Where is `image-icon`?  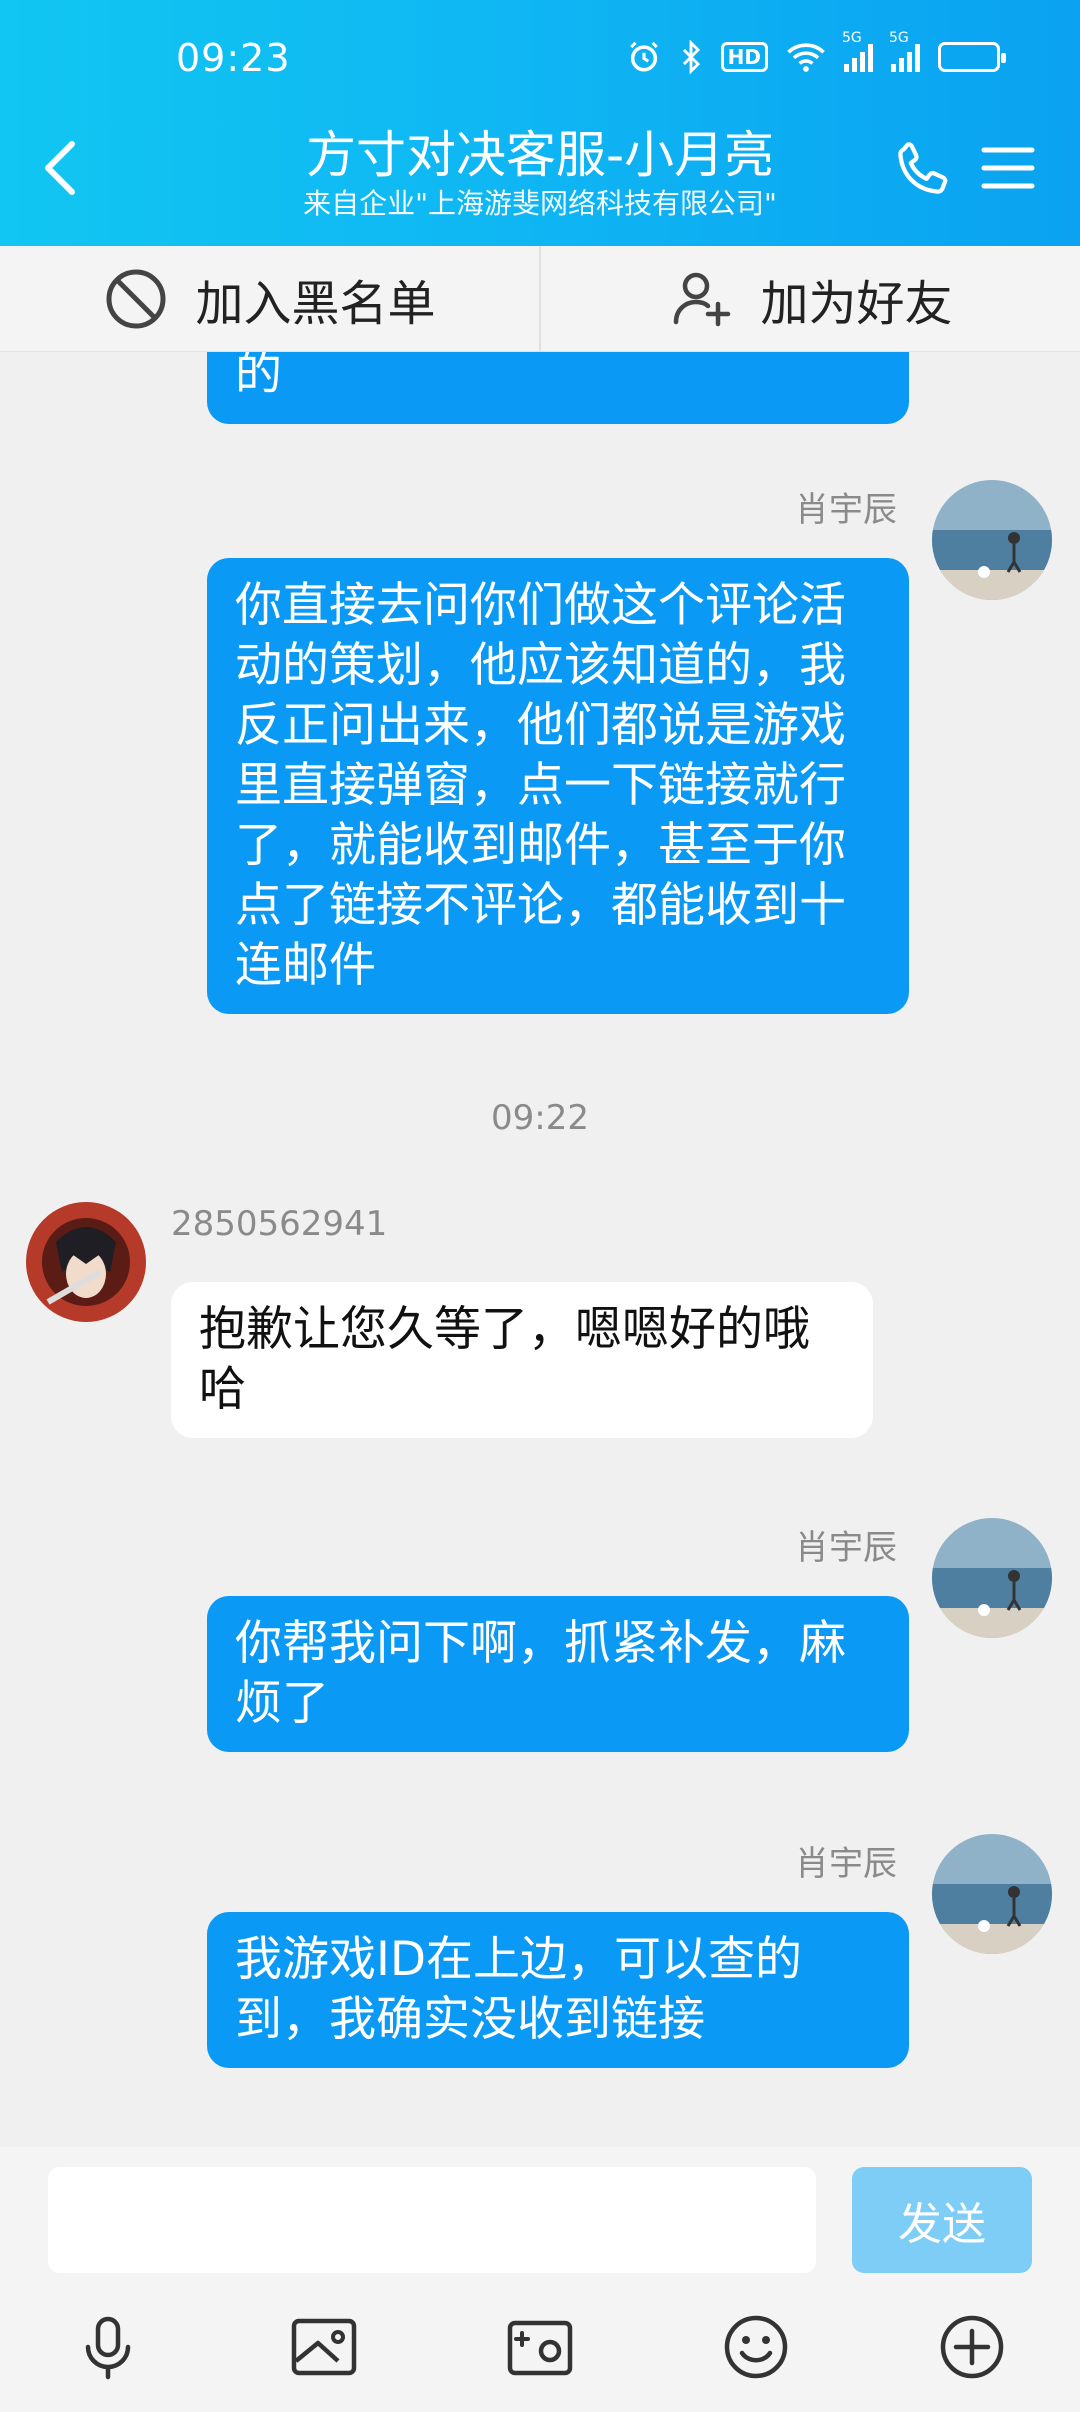
image-icon is located at coordinates (324, 2347).